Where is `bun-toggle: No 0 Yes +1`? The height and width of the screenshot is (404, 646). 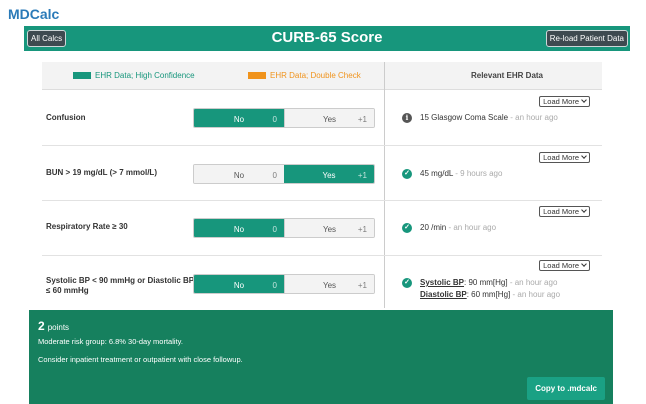
bun-toggle: No 0 Yes +1 is located at coordinates (284, 174).